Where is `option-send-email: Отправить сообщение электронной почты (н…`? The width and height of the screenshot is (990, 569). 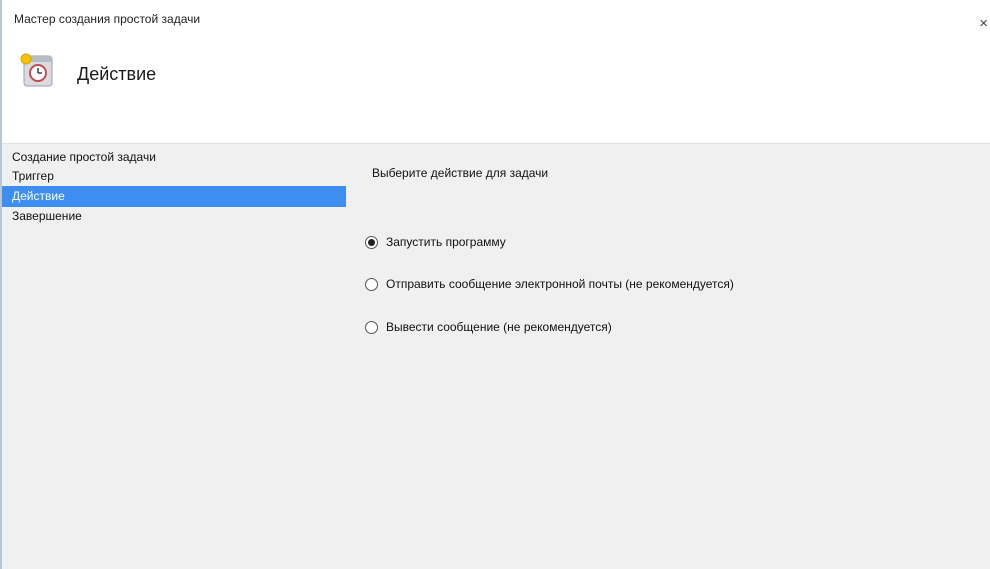
option-send-email: Отправить сообщение электронной почты (н… is located at coordinates (549, 284).